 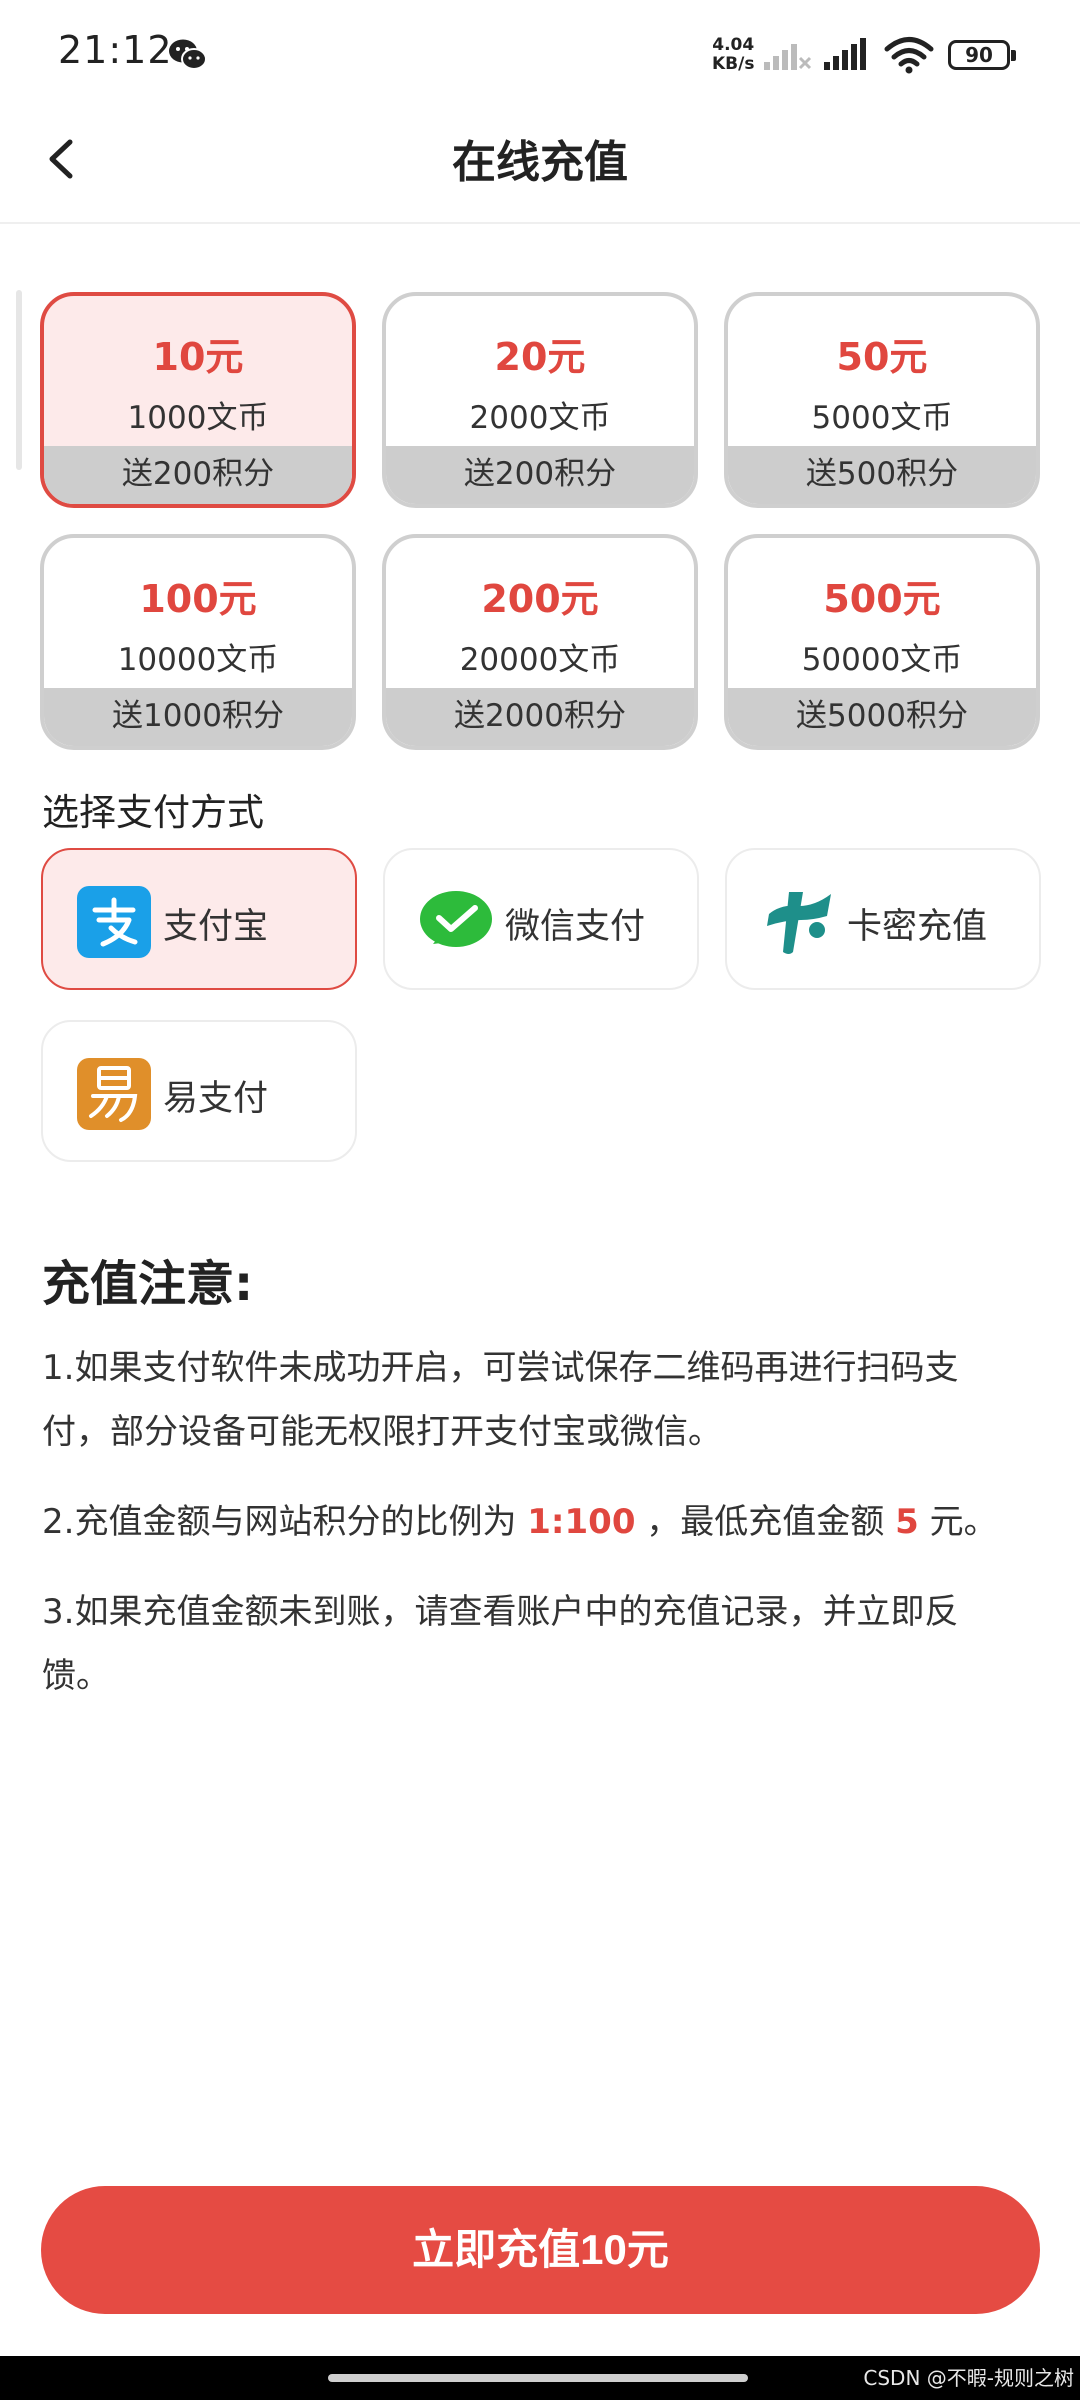 I want to click on status-time: 21:12, so click(x=115, y=50).